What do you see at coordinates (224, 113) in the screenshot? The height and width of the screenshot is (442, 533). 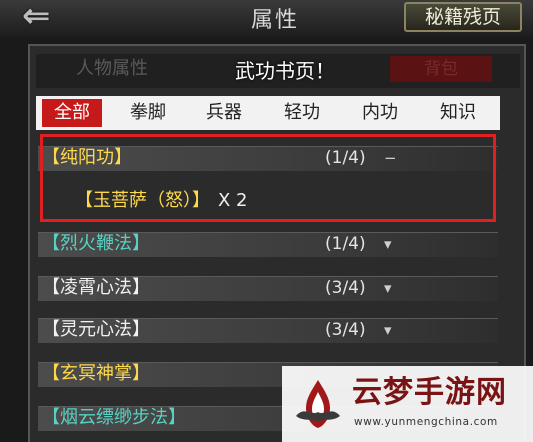 I see `tab-weapon: 兵器` at bounding box center [224, 113].